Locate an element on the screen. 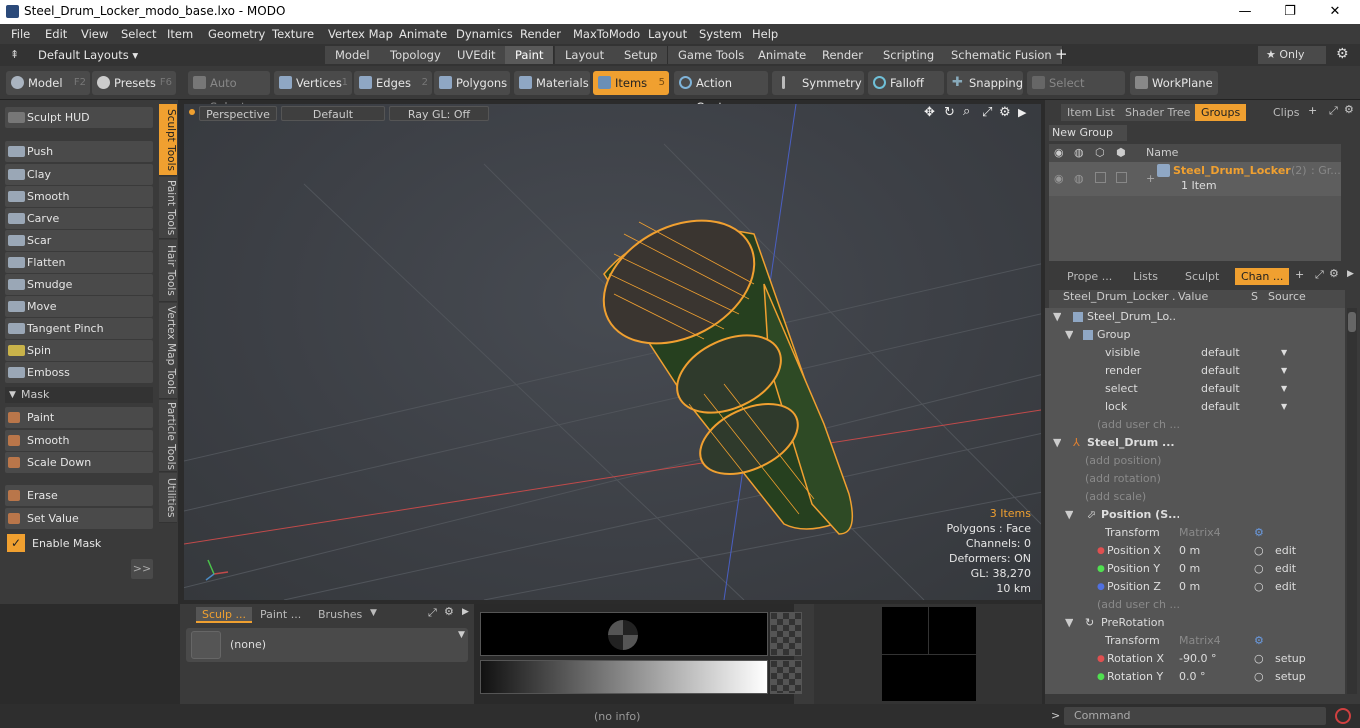 The height and width of the screenshot is (728, 1360). preset-dropdown-icon: ▼ is located at coordinates (461, 635).